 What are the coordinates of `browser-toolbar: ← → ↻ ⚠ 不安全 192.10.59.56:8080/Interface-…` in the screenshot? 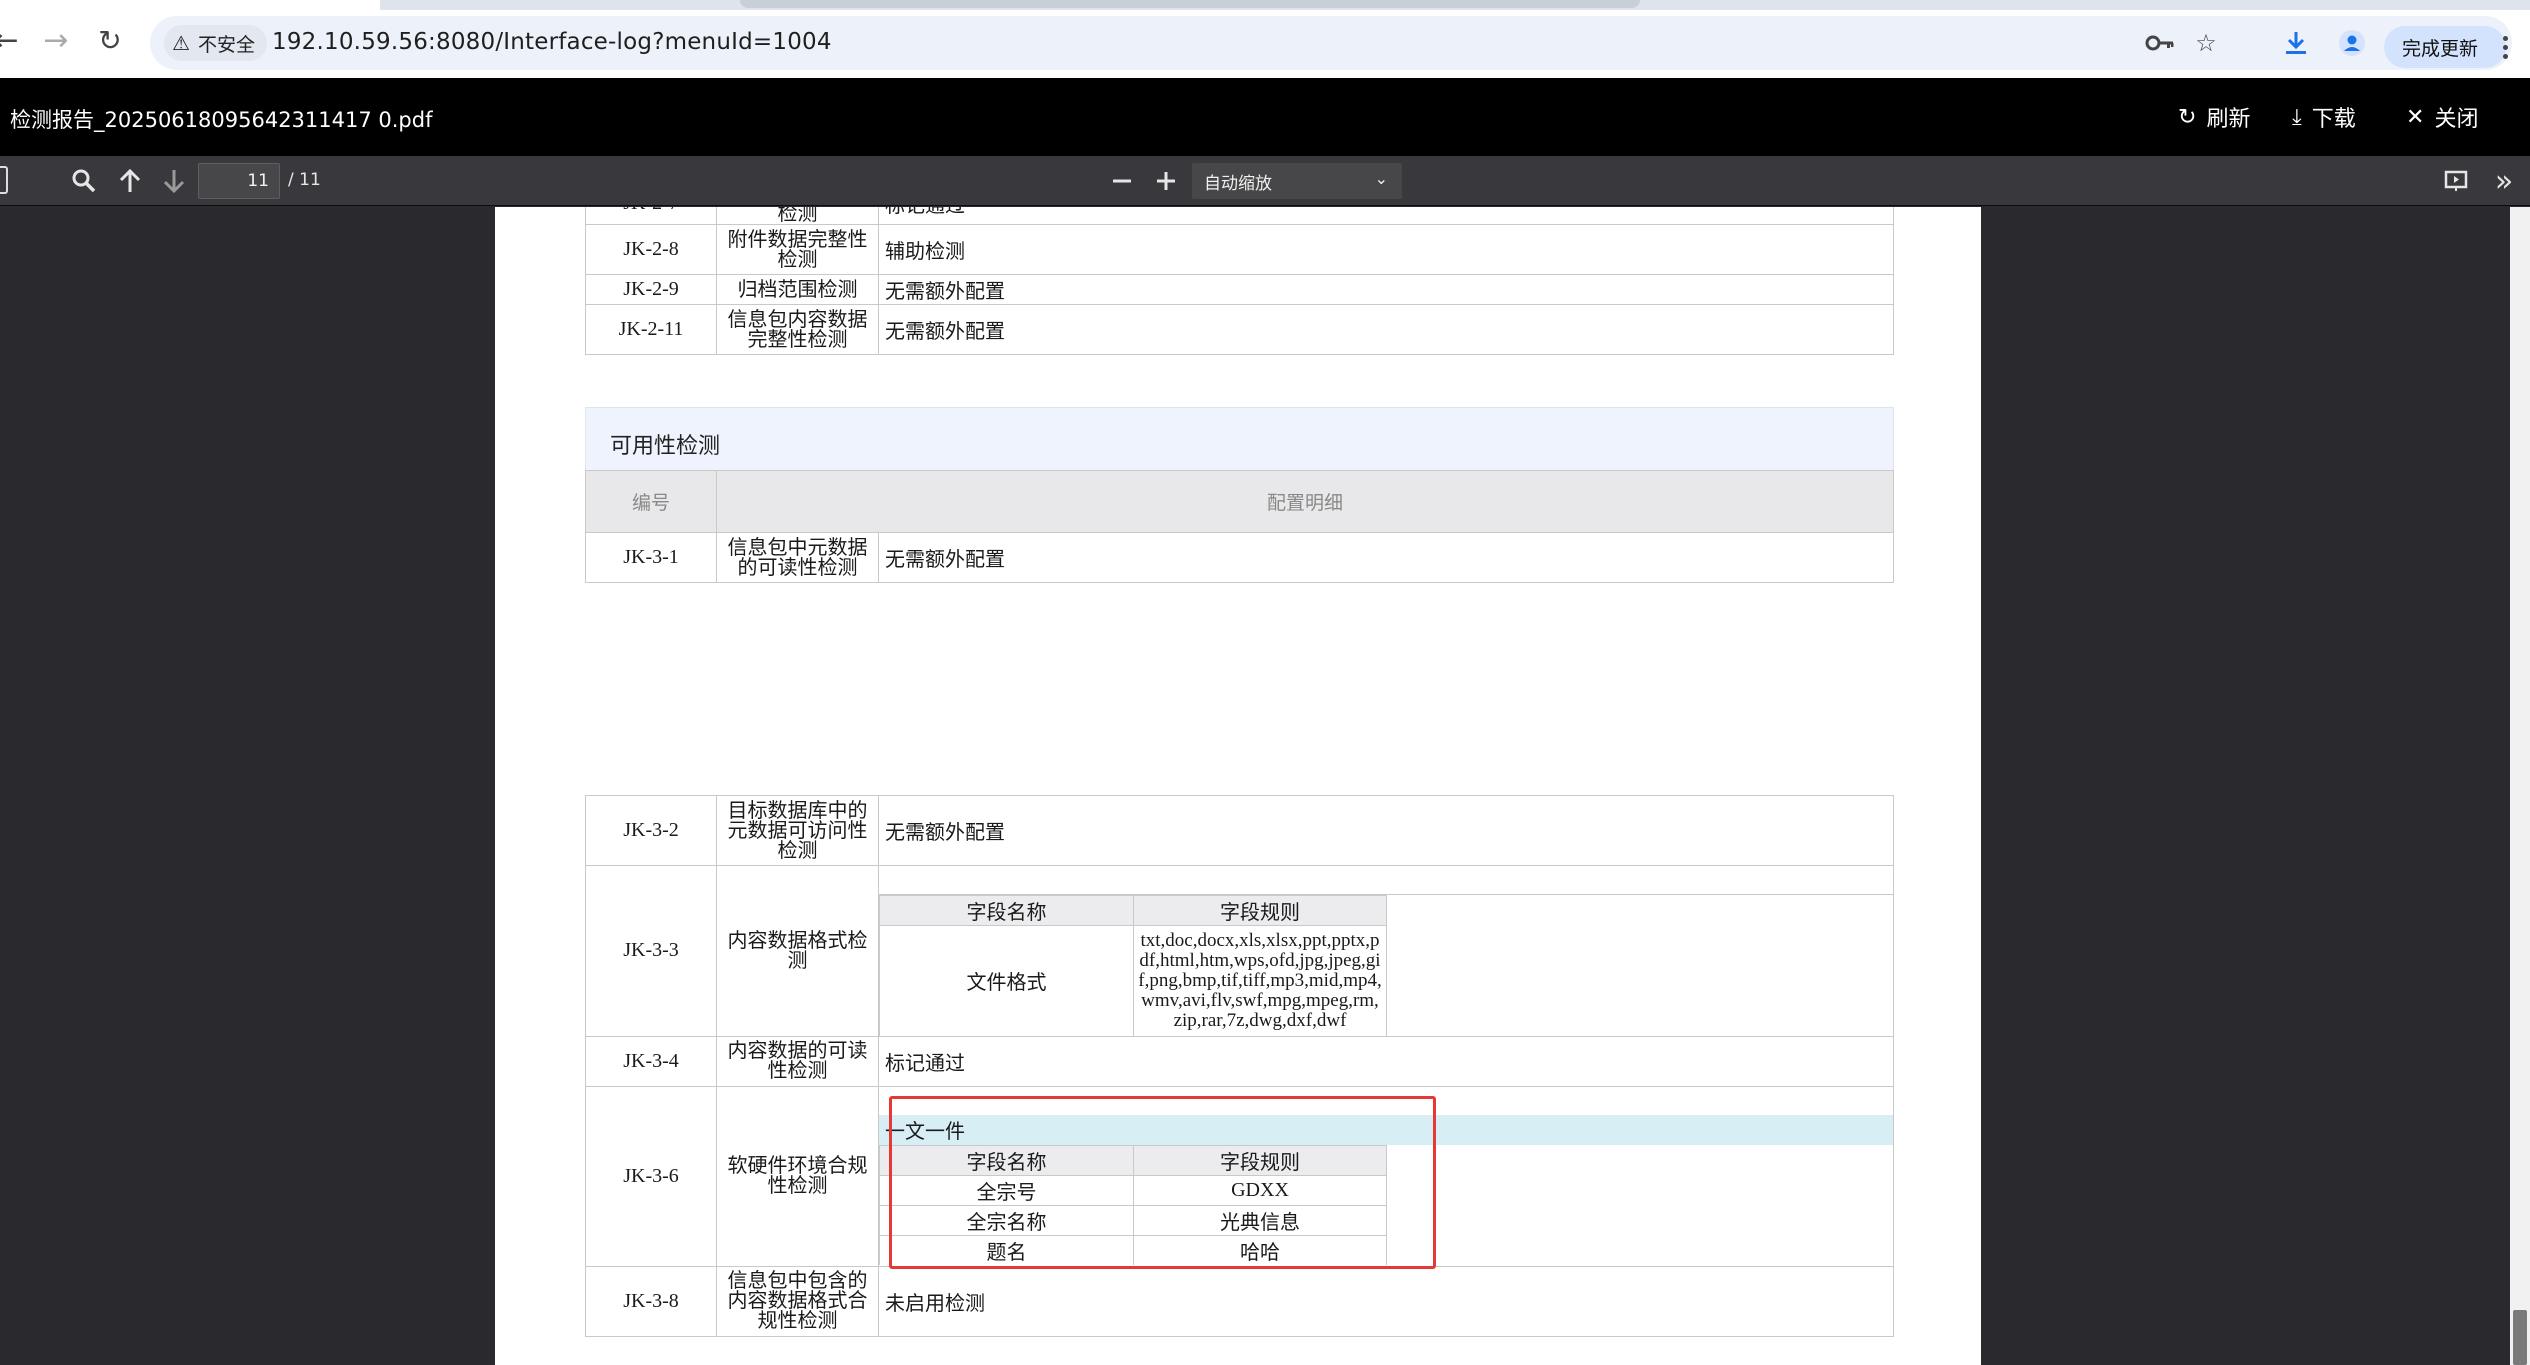 It's located at (1265, 44).